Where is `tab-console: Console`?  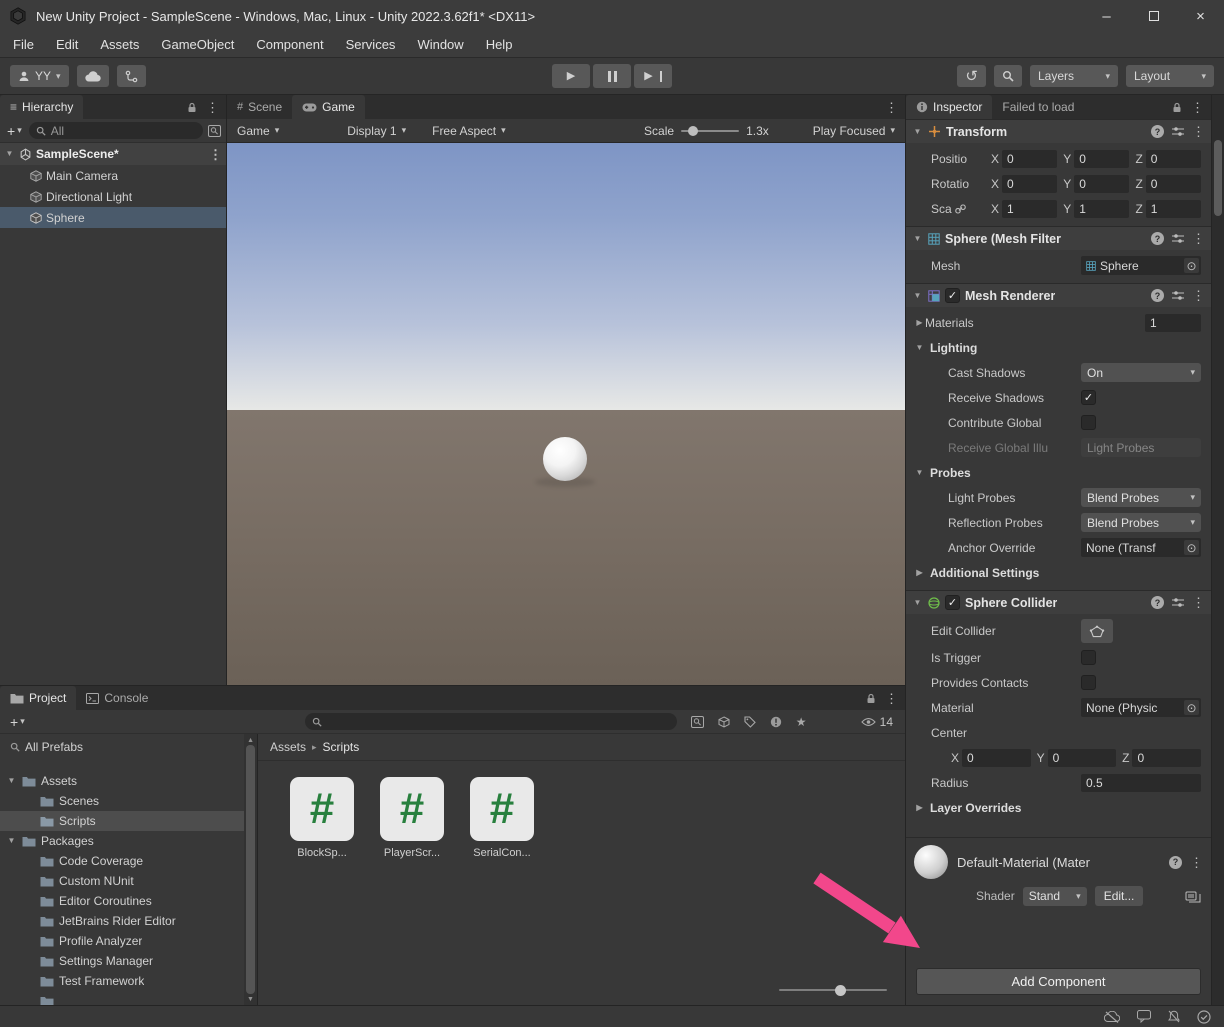
tab-console: Console is located at coordinates (117, 698).